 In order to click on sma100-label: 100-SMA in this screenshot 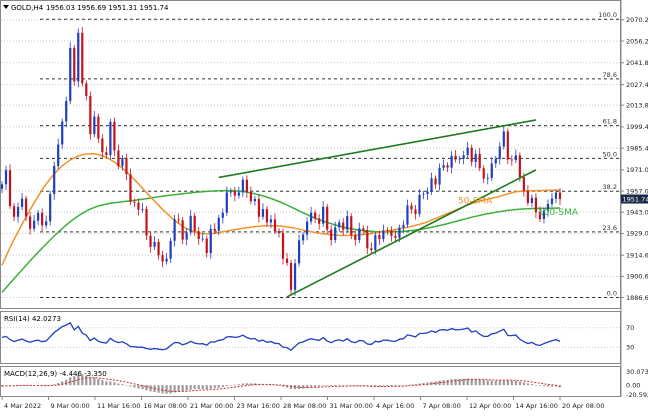, I will do `click(558, 213)`.